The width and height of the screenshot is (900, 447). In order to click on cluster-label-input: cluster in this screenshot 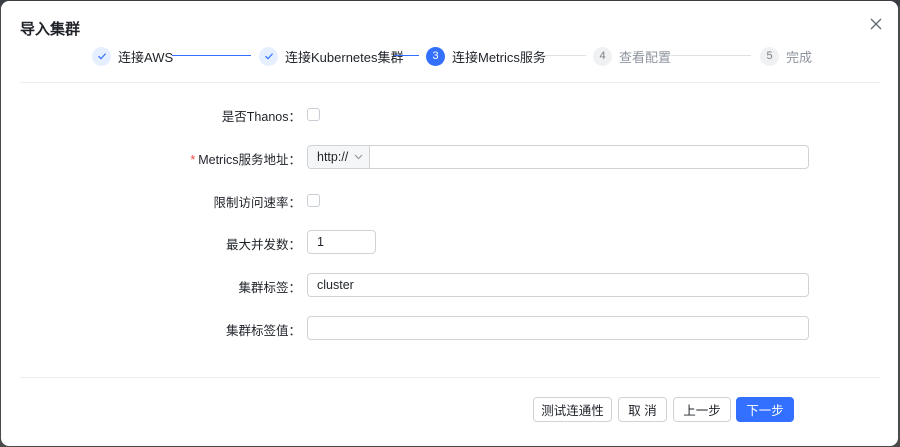, I will do `click(558, 285)`.